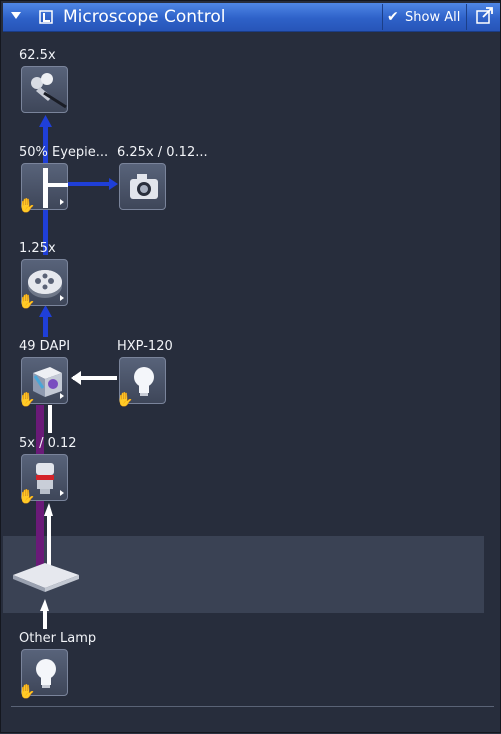  Describe the element at coordinates (252, 706) in the screenshot. I see `divider` at that location.